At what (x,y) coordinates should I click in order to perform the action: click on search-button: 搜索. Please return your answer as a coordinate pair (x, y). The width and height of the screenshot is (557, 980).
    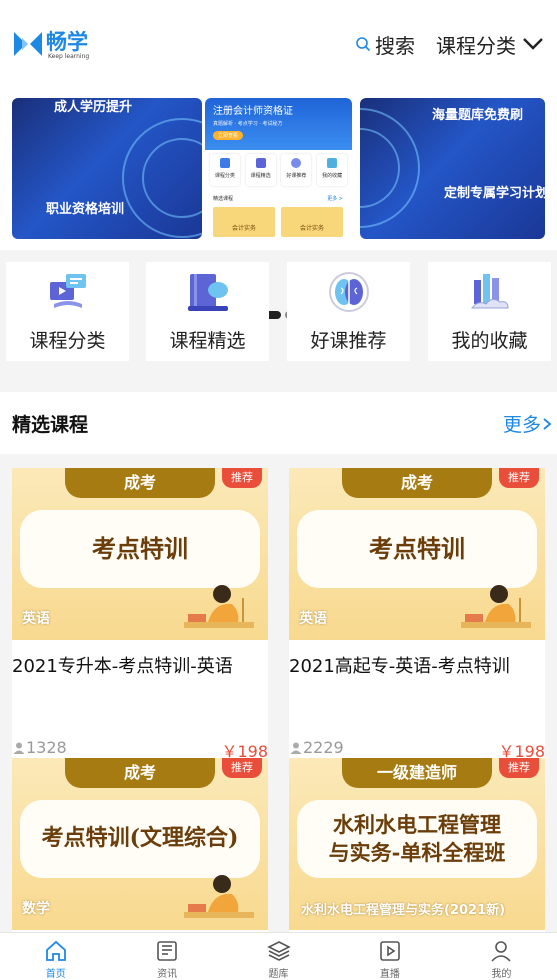
    Looking at the image, I should click on (385, 44).